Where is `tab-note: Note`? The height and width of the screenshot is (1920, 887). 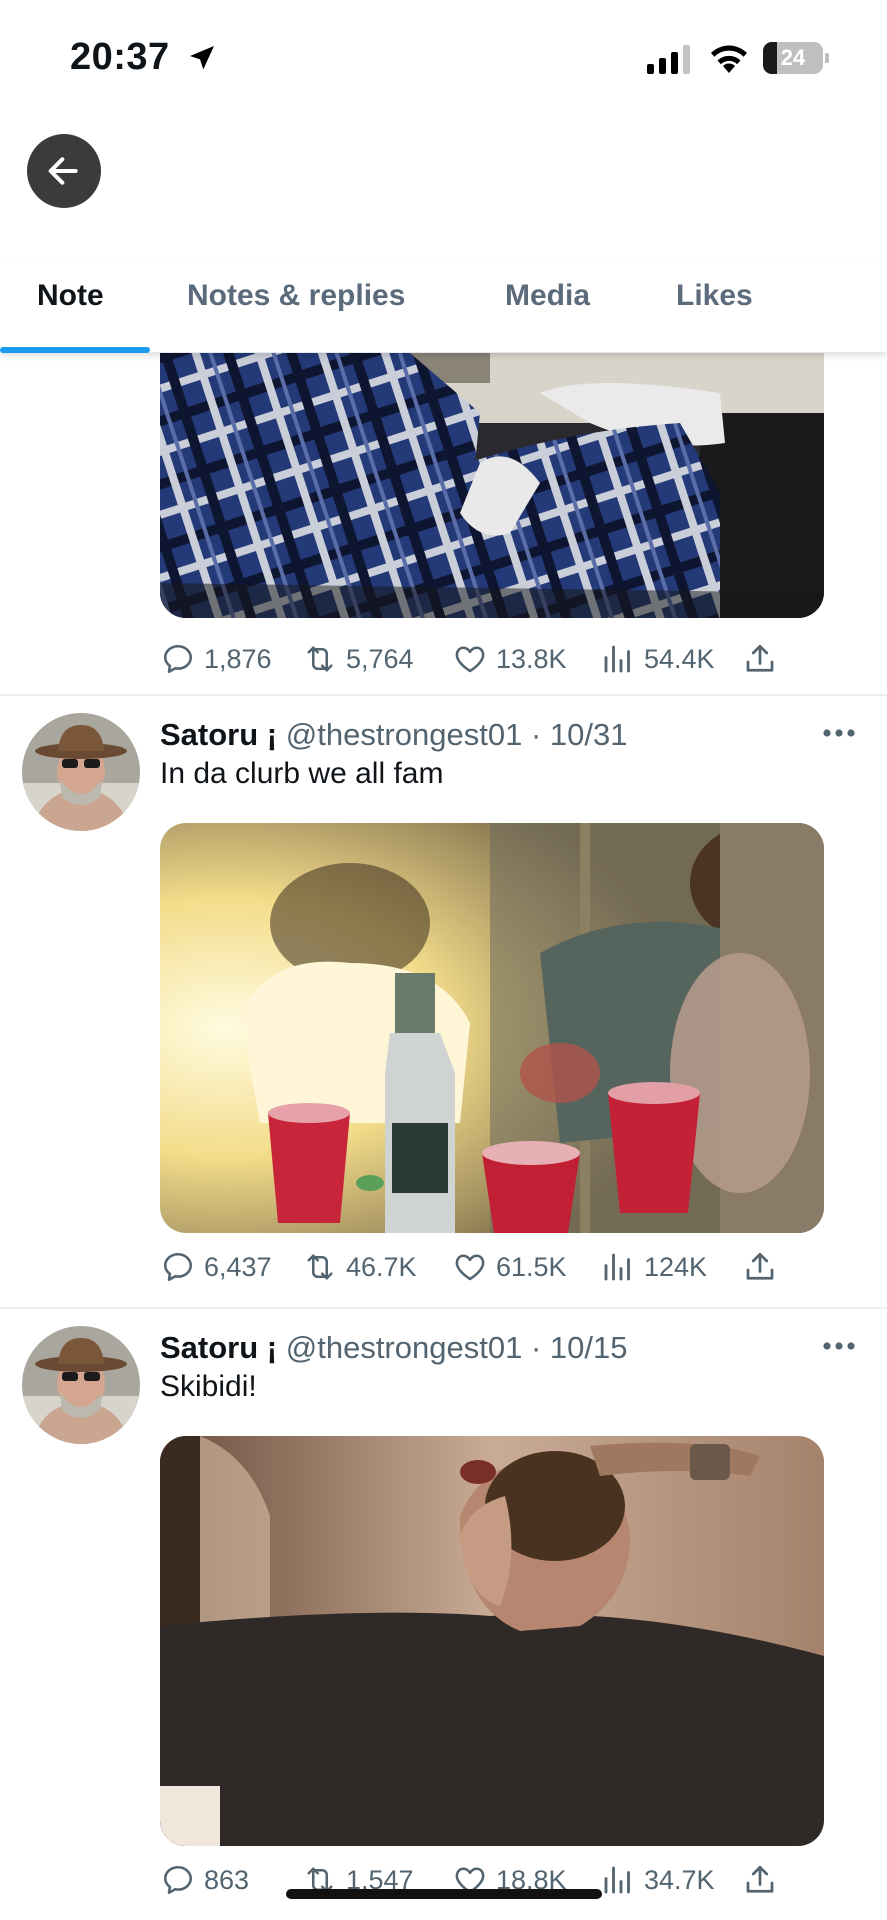
tab-note: Note is located at coordinates (70, 305).